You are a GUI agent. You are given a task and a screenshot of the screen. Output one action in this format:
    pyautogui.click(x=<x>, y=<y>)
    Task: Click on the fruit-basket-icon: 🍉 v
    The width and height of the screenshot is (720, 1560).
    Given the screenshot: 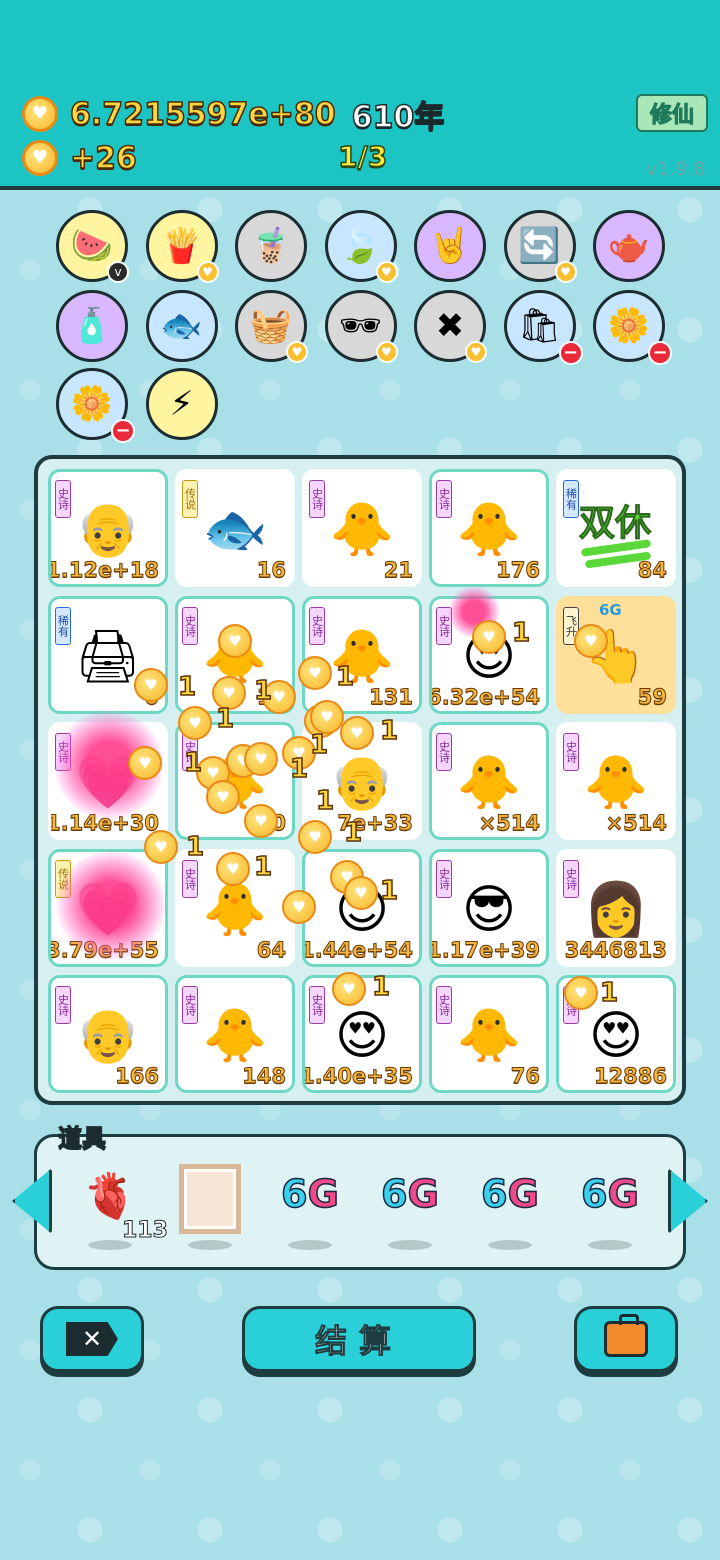 What is the action you would take?
    pyautogui.click(x=92, y=246)
    